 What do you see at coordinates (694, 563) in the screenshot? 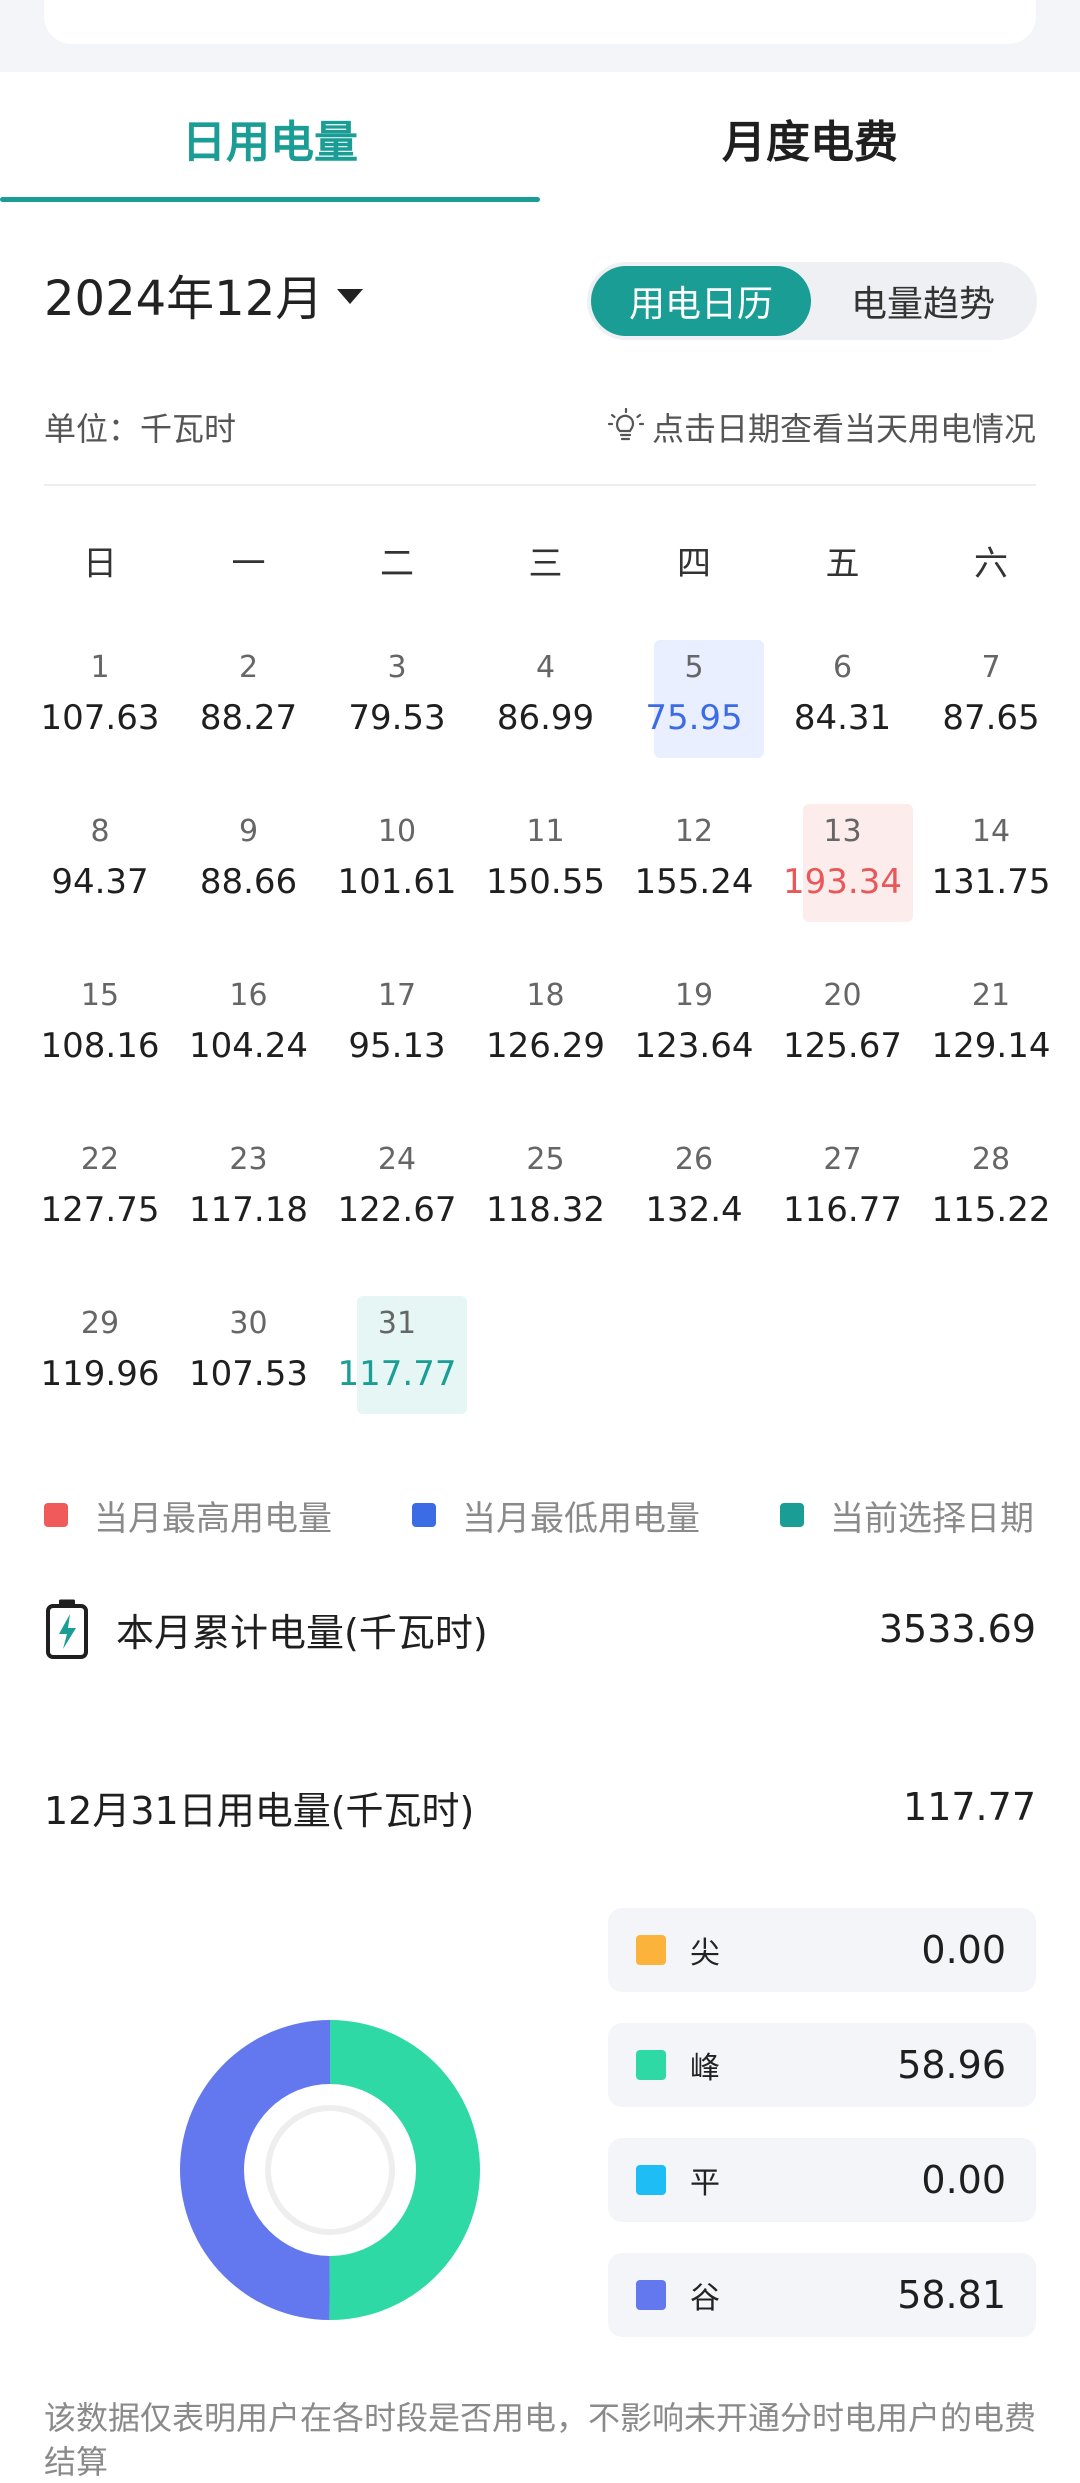
I see `weekday-label: 四` at bounding box center [694, 563].